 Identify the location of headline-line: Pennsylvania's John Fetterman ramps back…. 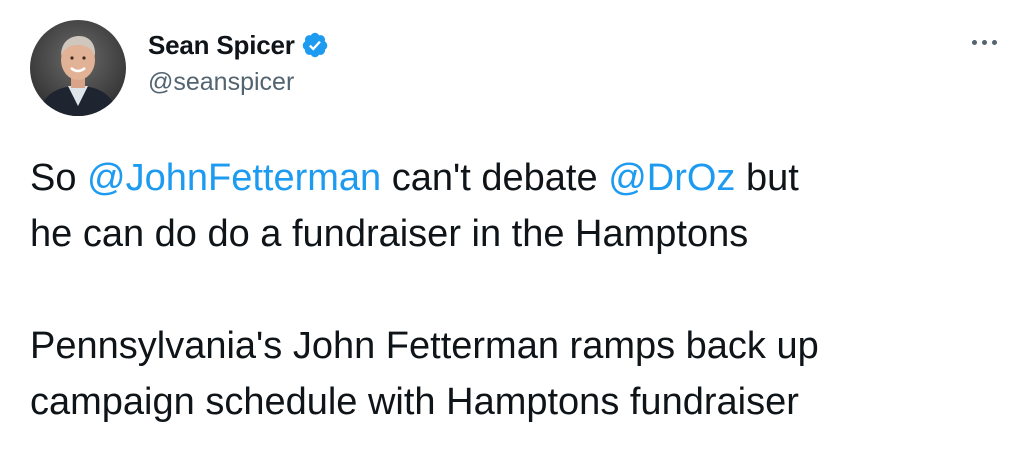
(424, 346).